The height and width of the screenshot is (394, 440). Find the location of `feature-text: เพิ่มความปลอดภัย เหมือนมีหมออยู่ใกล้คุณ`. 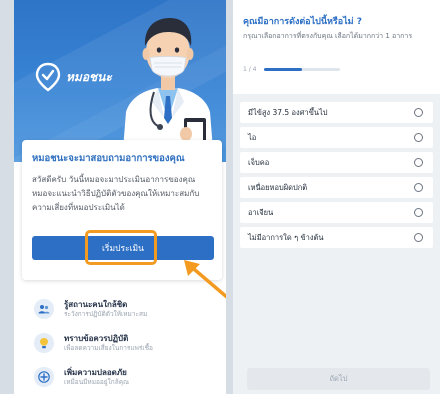

feature-text: เพิ่มความปลอดภัย เหมือนมีหมออยู่ใกล้คุณ is located at coordinates (96, 377).